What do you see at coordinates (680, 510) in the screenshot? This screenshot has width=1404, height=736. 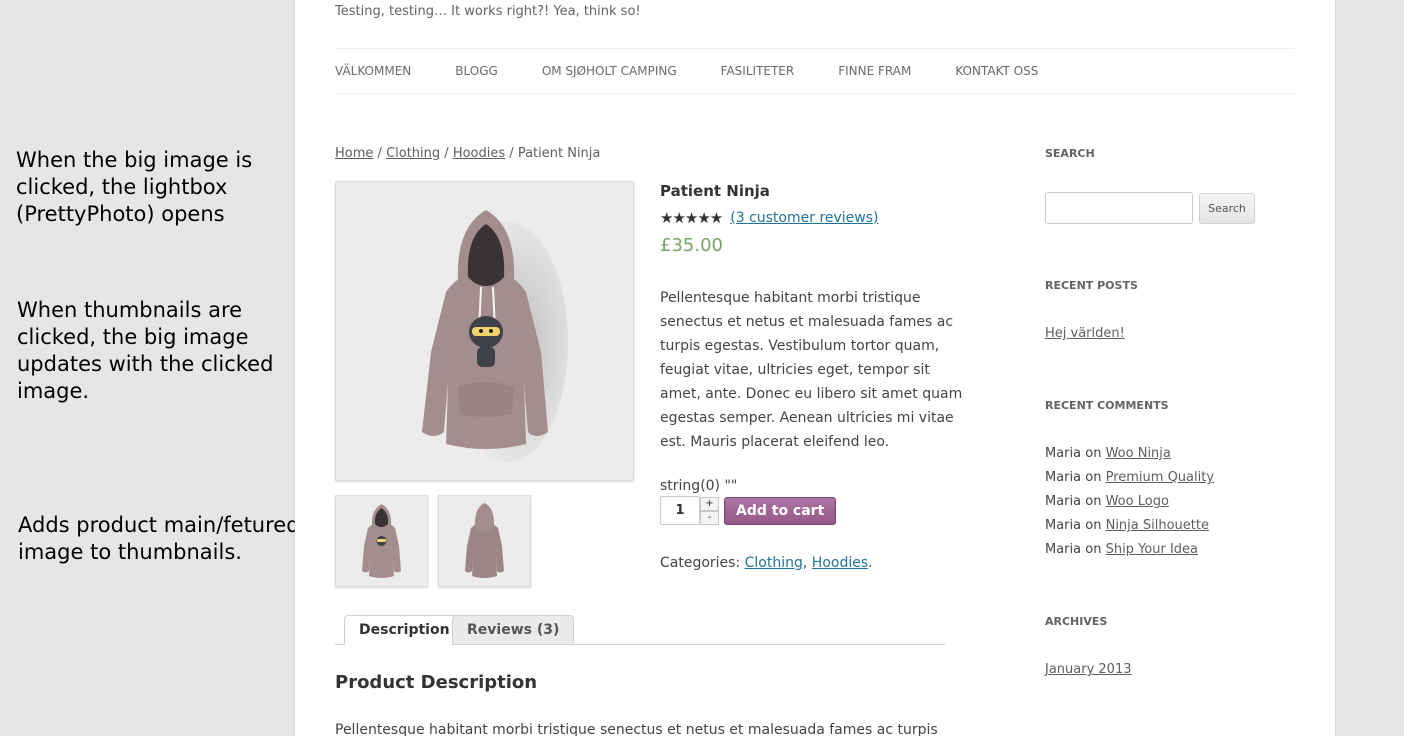 I see `quantity-input: 1` at bounding box center [680, 510].